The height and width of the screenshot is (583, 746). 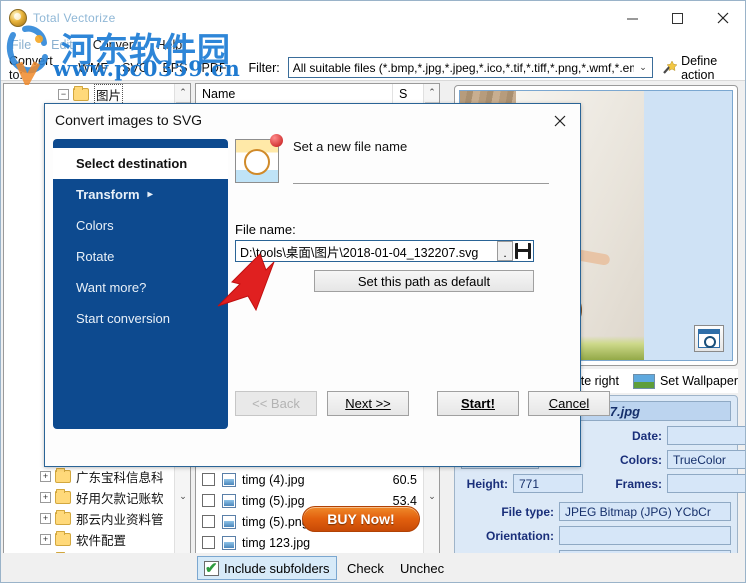 I want to click on browse-button: ., so click(x=505, y=251).